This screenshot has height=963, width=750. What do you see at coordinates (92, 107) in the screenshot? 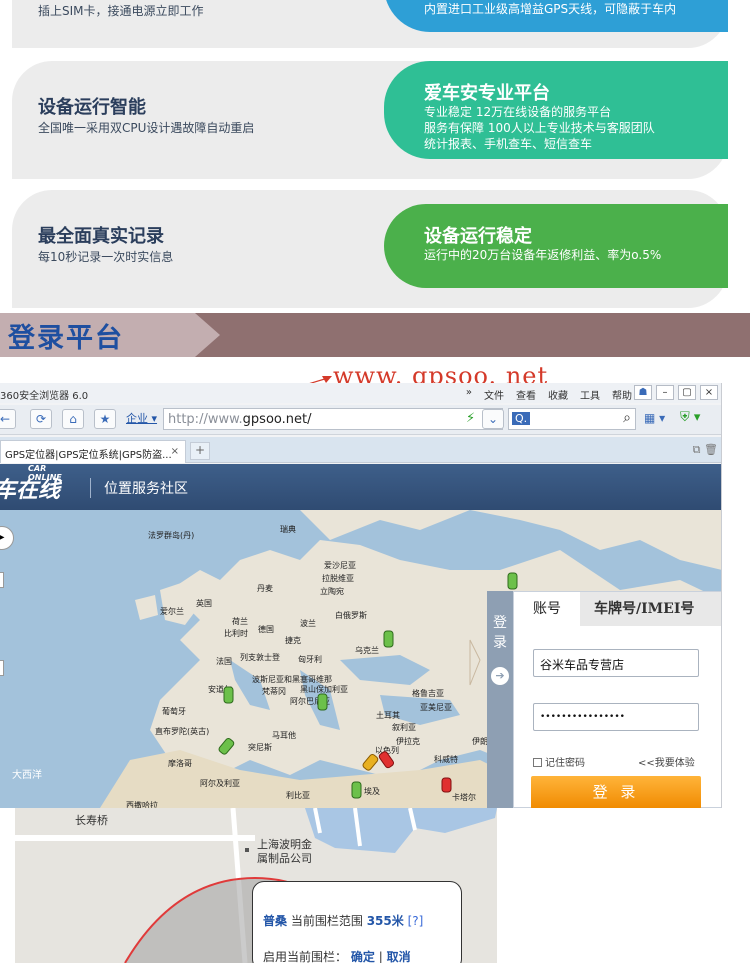
I see `card-smart-title: 设备运行智能` at bounding box center [92, 107].